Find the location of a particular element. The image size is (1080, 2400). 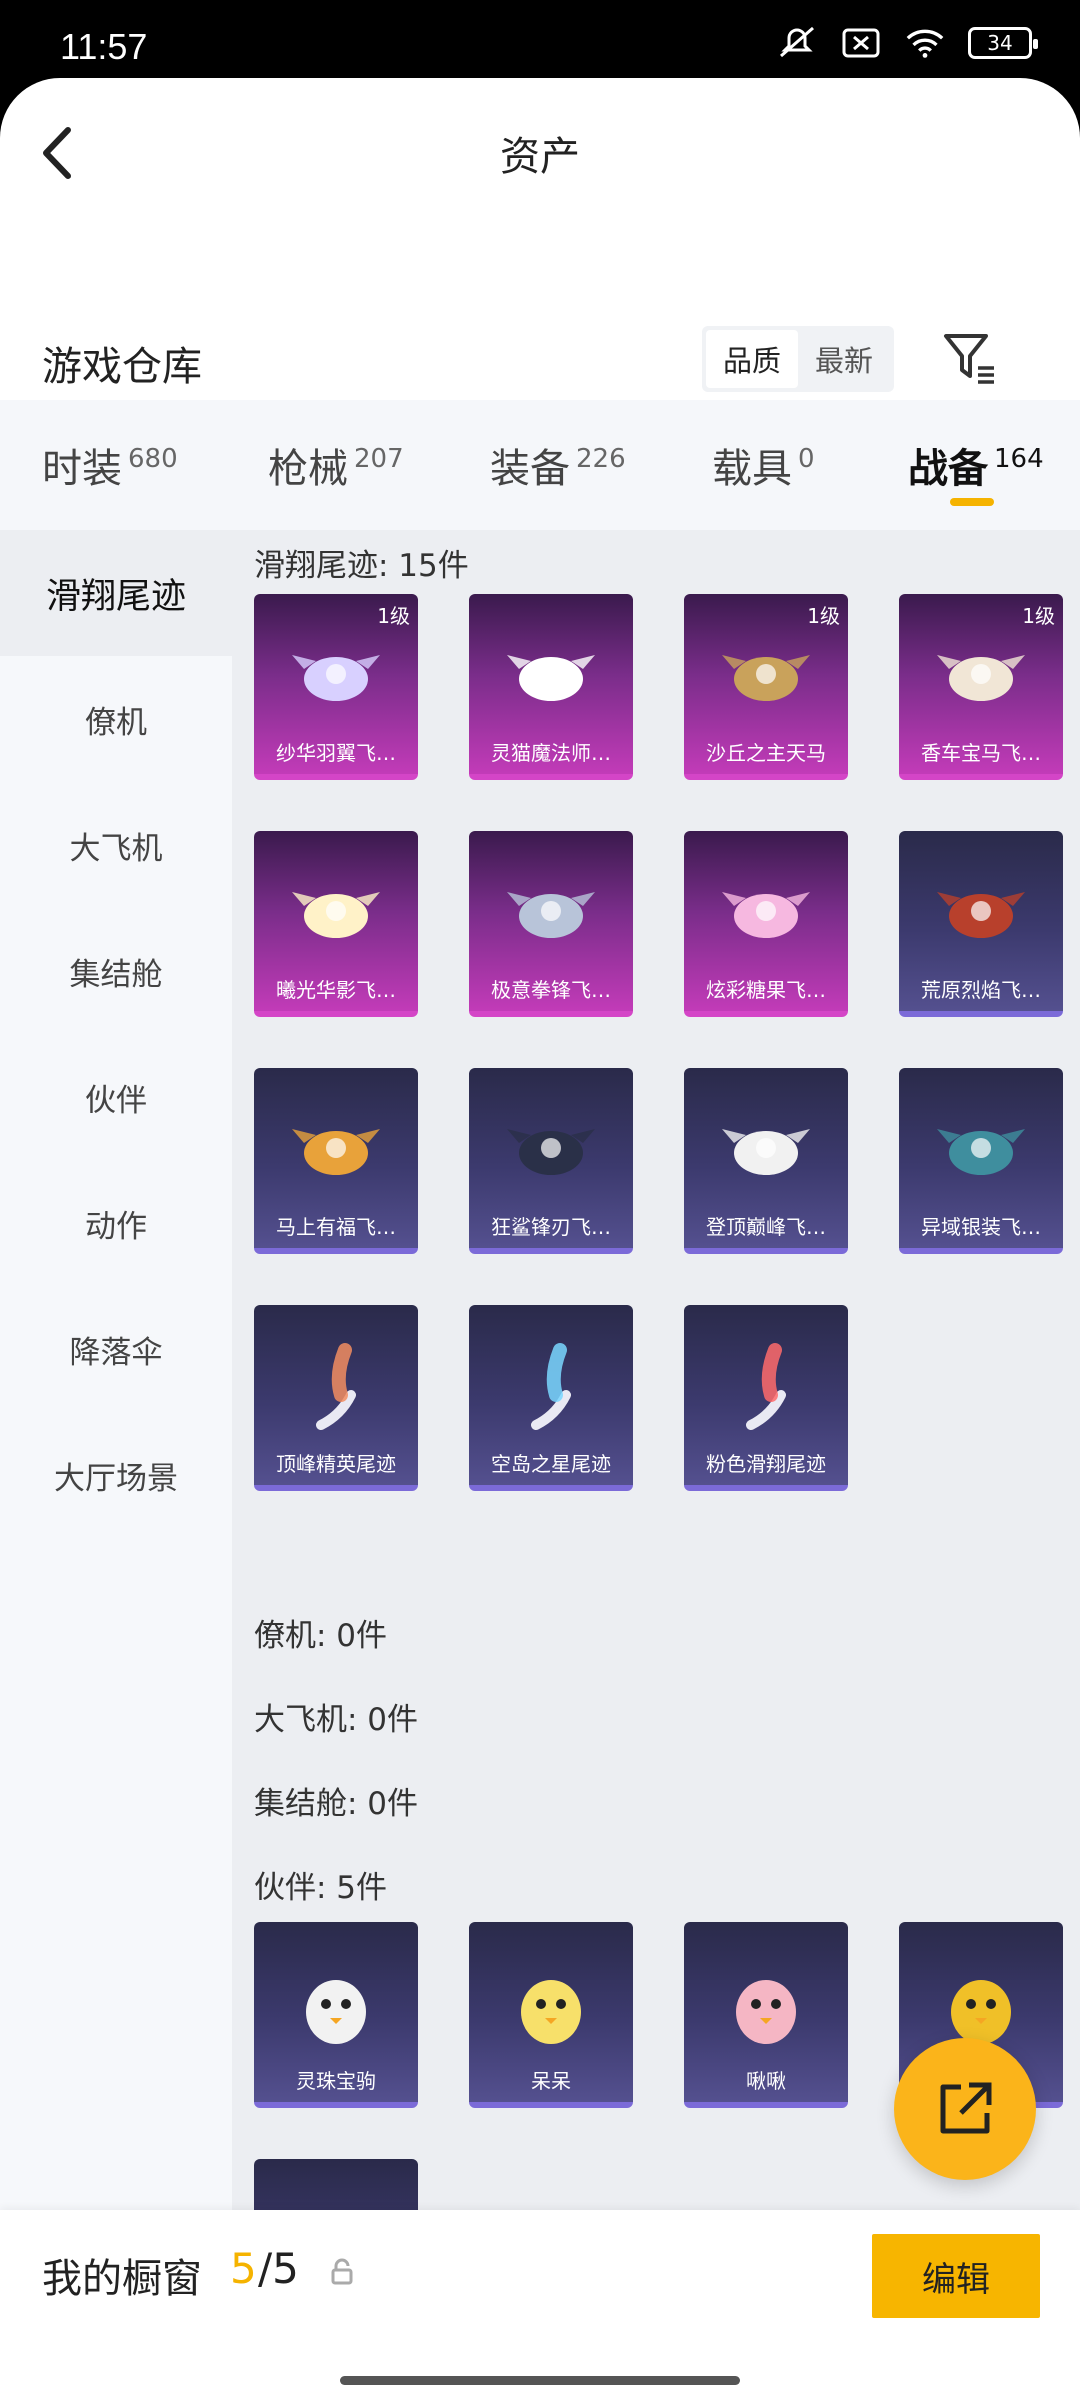

tab-count: 680 is located at coordinates (153, 459).